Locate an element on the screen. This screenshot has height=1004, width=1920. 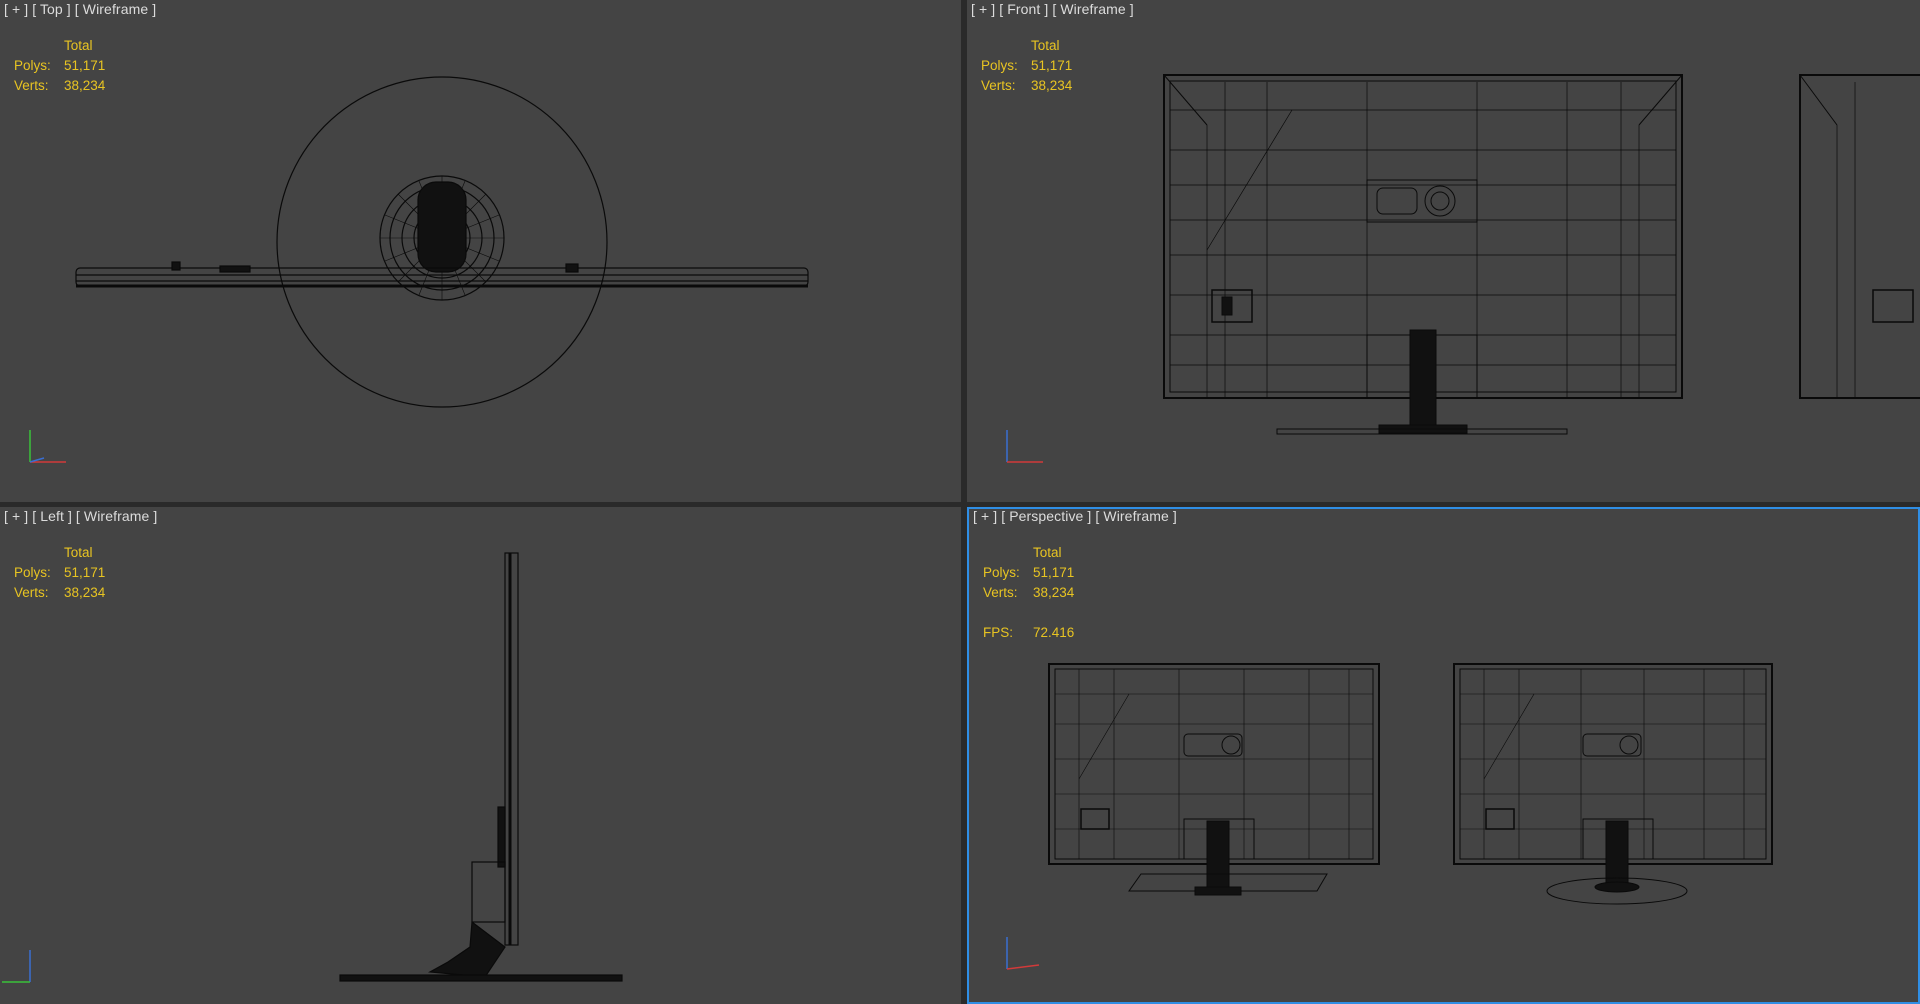
logo-plate is located at coordinates (1422, 201).